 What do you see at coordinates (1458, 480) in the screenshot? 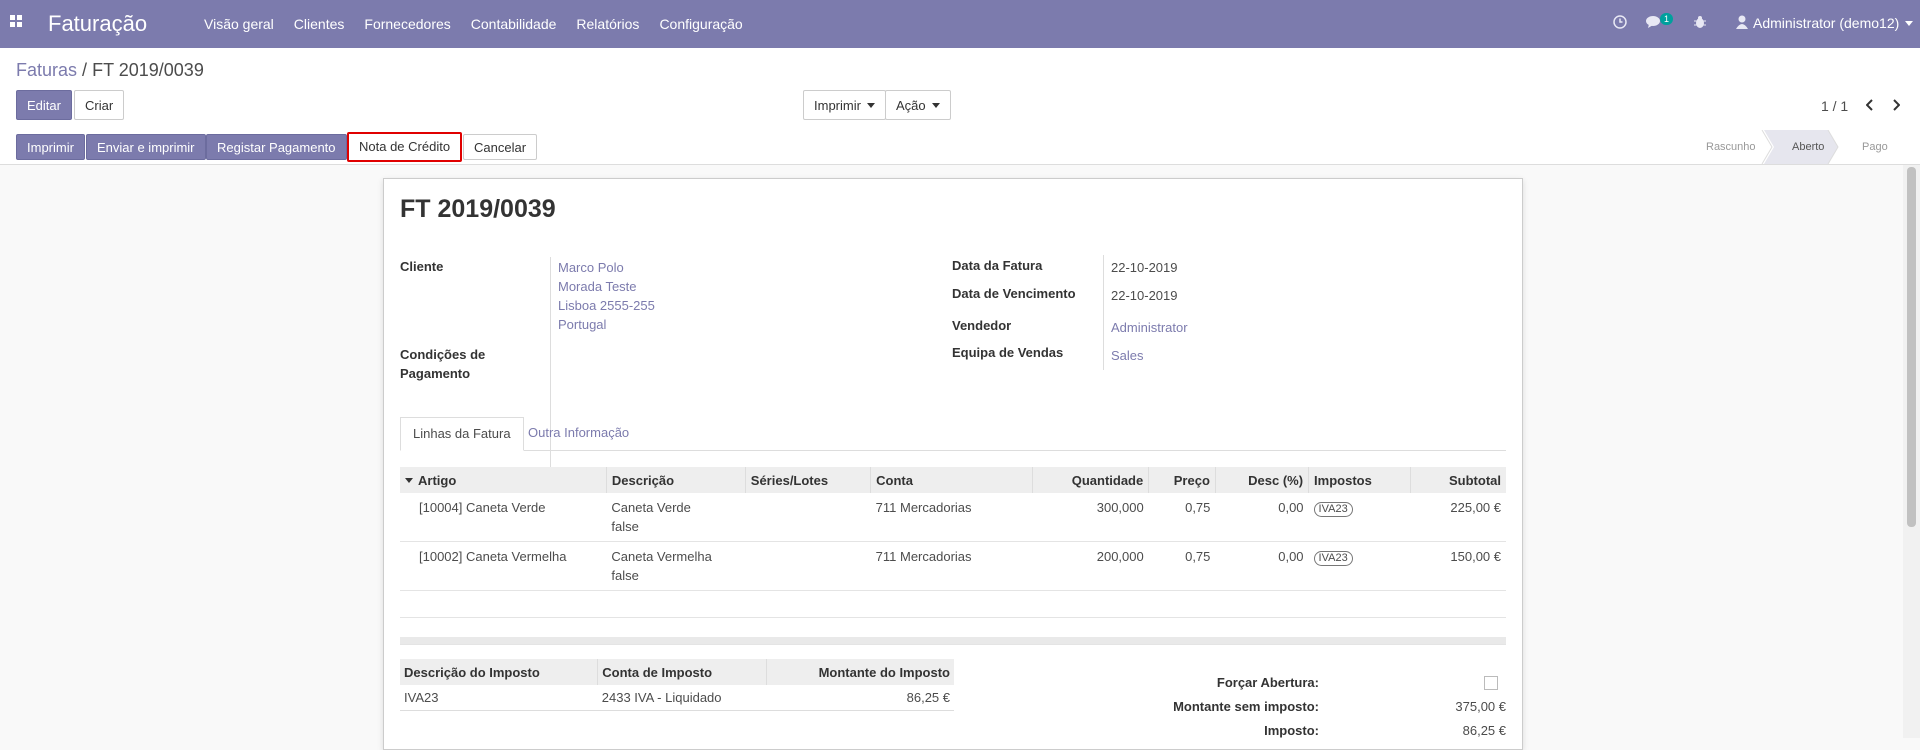
I see `column-header-subtotal: Subtotal` at bounding box center [1458, 480].